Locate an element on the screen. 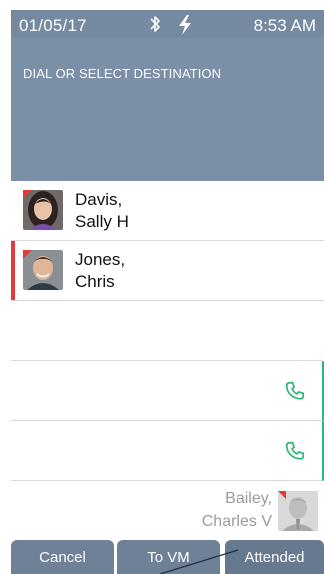  bluetooth-icon is located at coordinates (155, 24).